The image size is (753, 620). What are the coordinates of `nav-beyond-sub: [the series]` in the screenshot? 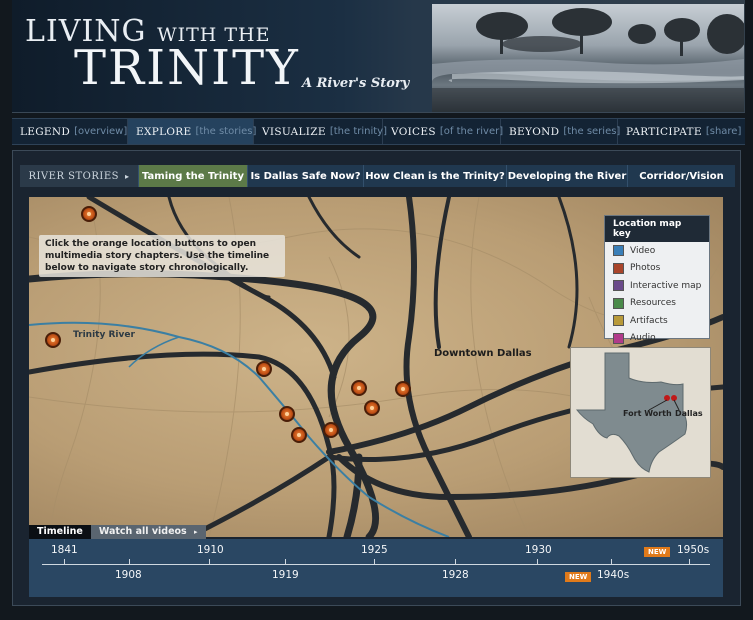 It's located at (592, 131).